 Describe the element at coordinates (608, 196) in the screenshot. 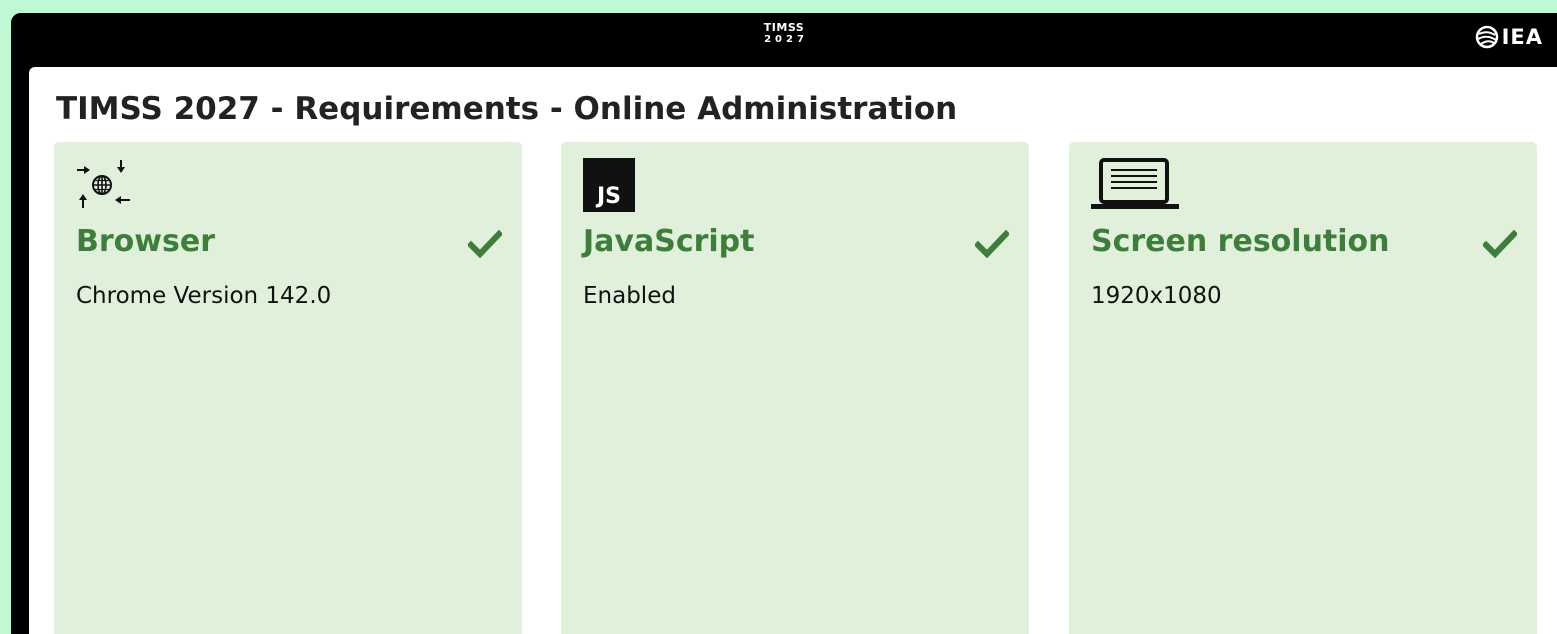

I see `javascript-icon-text: JS` at that location.